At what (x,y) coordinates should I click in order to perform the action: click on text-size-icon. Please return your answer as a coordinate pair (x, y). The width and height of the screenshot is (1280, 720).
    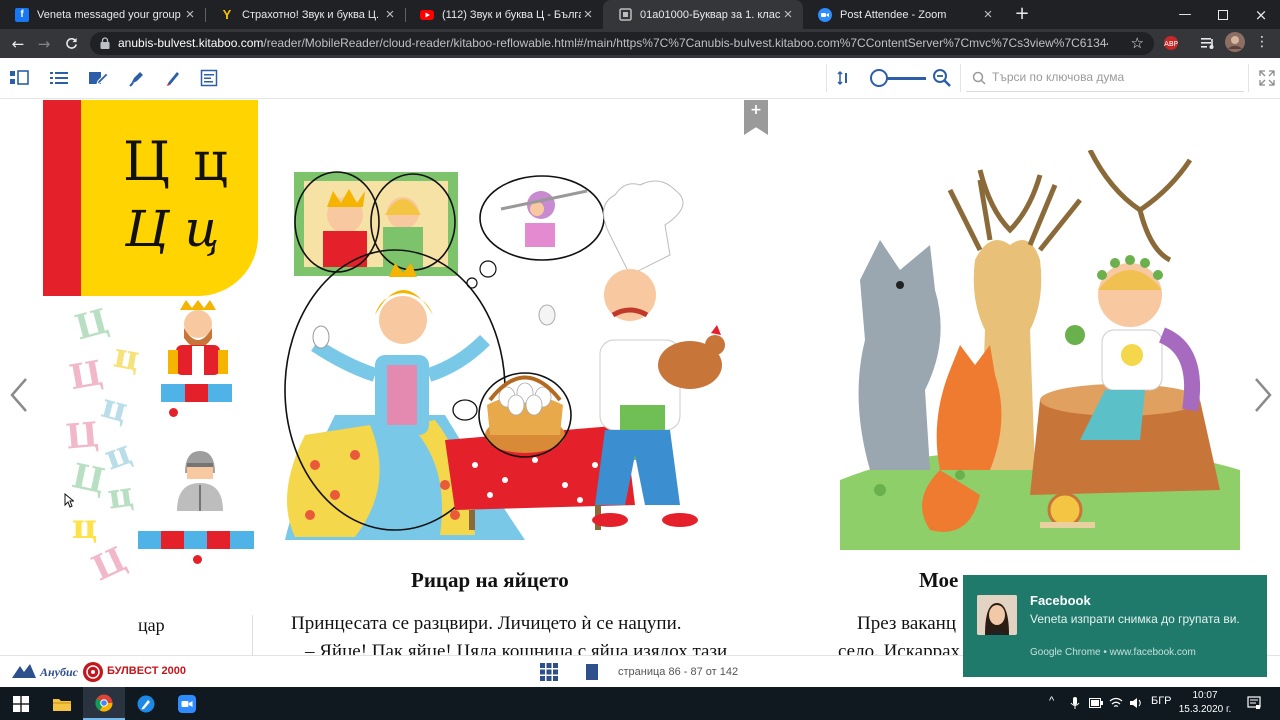
    Looking at the image, I should click on (843, 78).